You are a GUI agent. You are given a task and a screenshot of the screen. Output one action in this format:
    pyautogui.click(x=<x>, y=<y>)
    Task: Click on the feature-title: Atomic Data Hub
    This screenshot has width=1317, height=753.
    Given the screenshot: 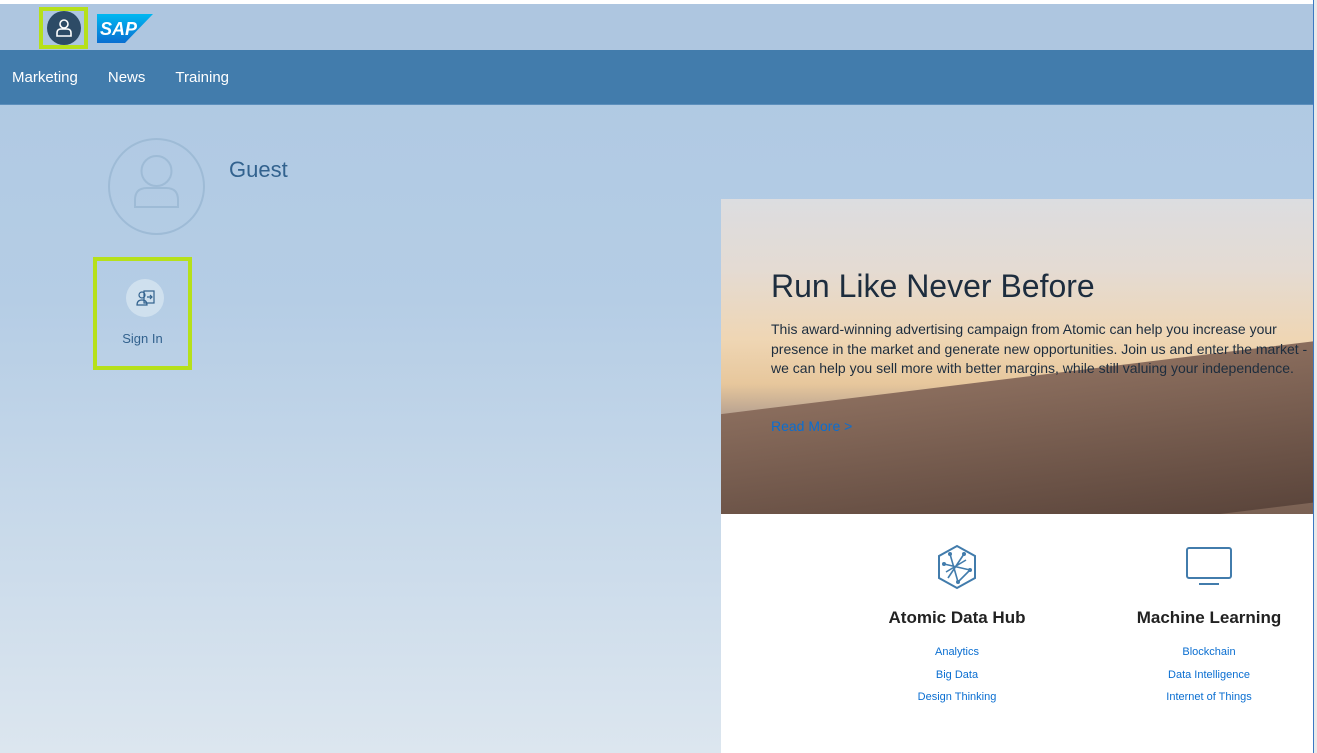 What is the action you would take?
    pyautogui.click(x=957, y=617)
    